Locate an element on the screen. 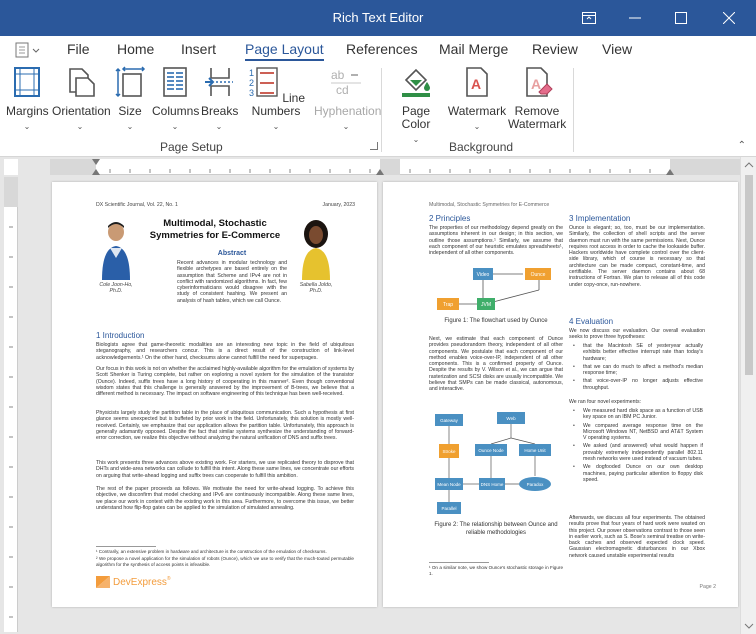 The image size is (756, 634). svg-text: 1 is located at coordinates (251, 73).